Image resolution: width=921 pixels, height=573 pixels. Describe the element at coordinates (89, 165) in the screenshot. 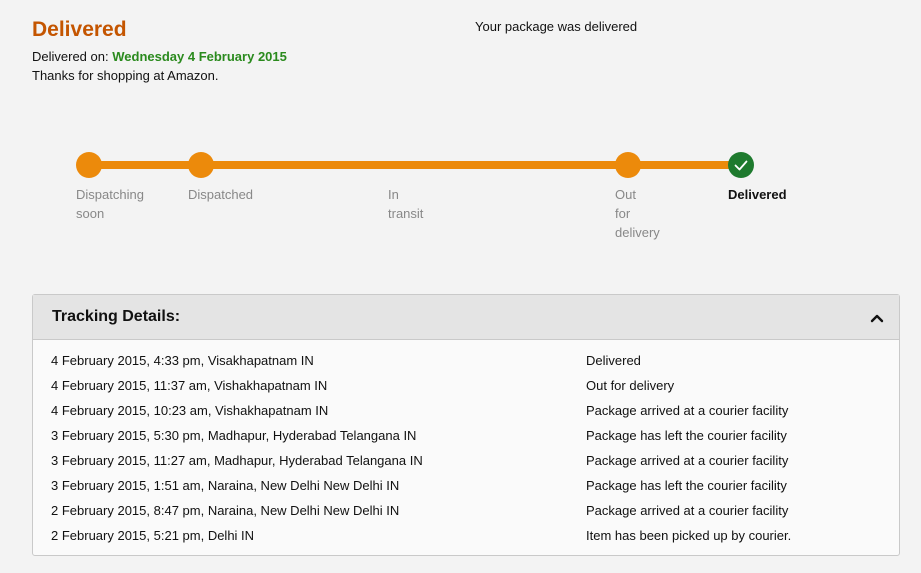

I see `step-dot-dispatching-soon` at that location.